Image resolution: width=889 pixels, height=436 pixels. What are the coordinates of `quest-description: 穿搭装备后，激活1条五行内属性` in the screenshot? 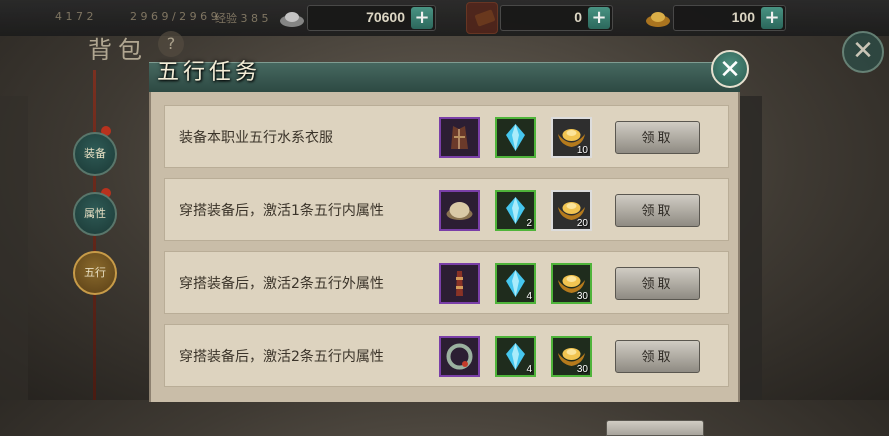 It's located at (281, 211).